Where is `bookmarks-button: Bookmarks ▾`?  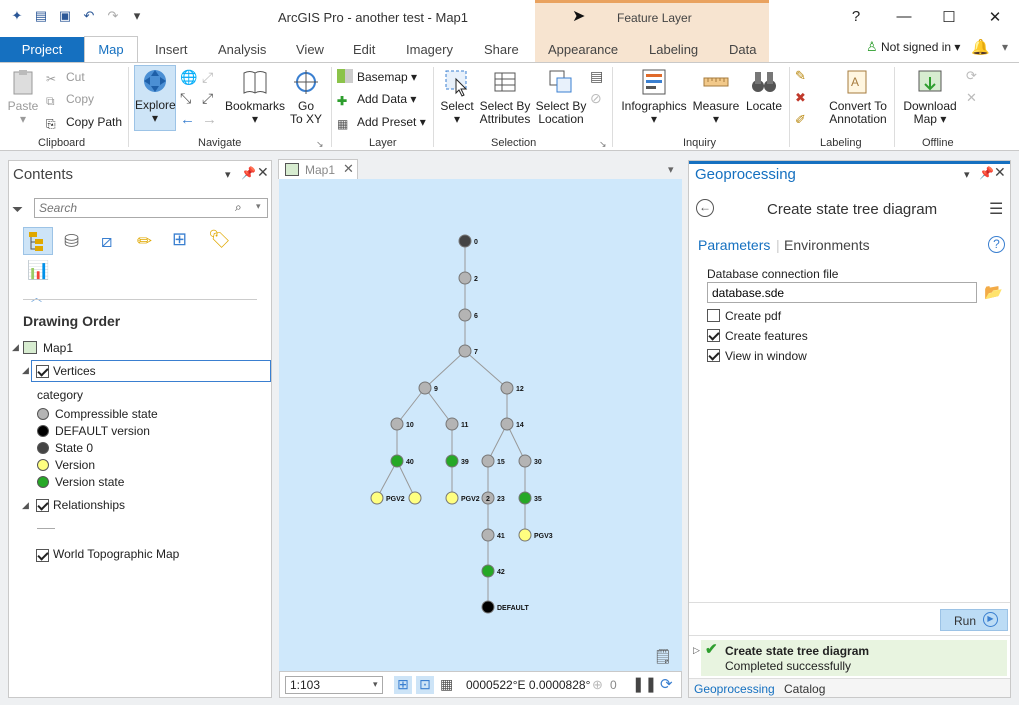
bookmarks-button: Bookmarks ▾ is located at coordinates (255, 96).